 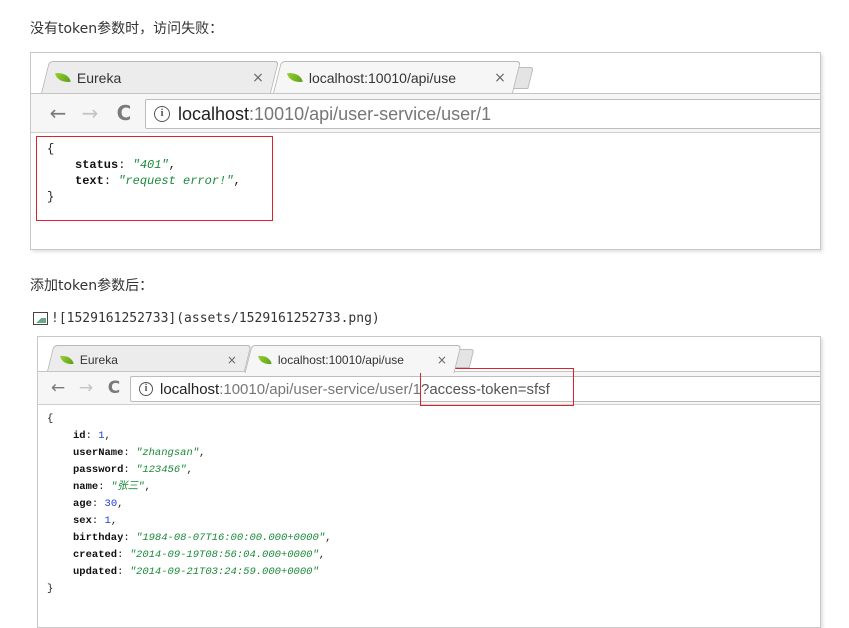 I want to click on json-field-line: userName: "zhangsan",, so click(x=139, y=453).